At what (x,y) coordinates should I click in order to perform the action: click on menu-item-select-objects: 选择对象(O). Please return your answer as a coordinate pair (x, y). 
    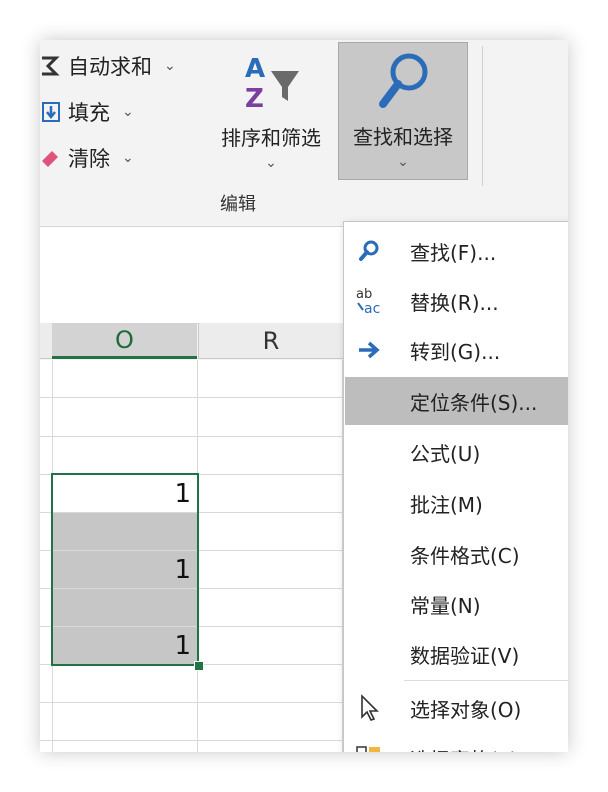
    Looking at the image, I should click on (456, 708).